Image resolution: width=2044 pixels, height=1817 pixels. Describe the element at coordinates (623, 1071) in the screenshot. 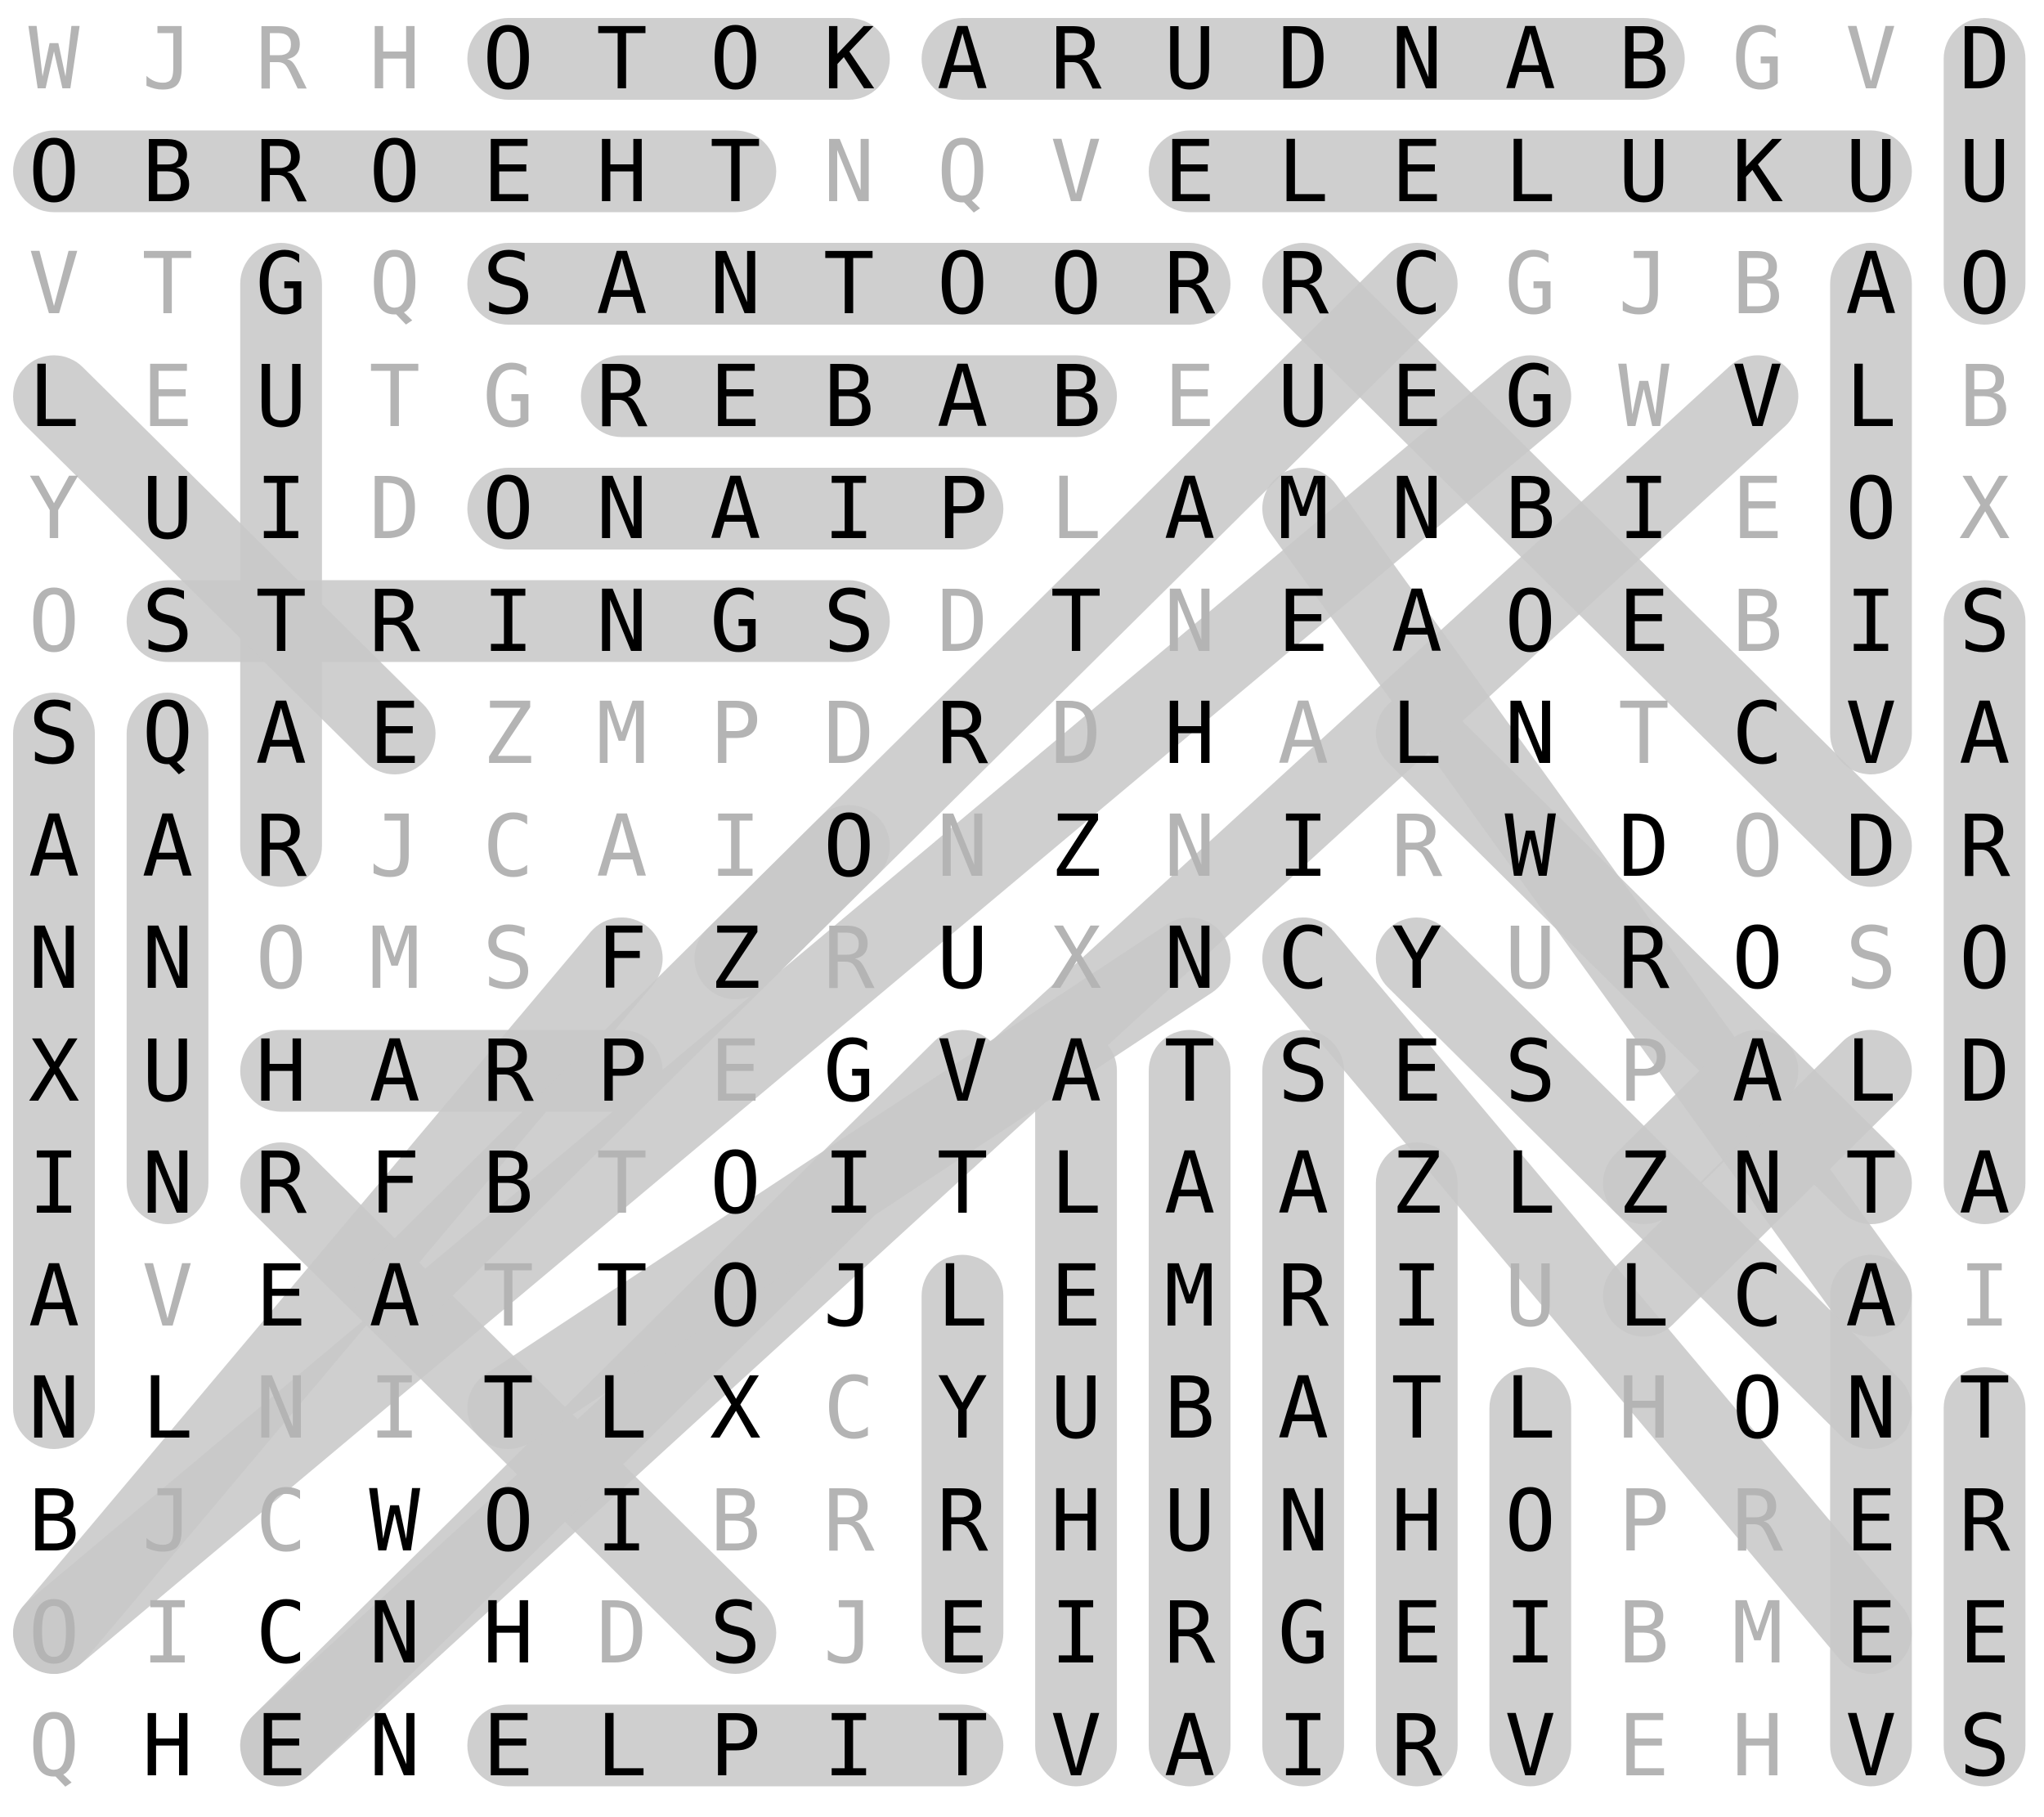

I see `letter-cell-r9-c5: P` at that location.